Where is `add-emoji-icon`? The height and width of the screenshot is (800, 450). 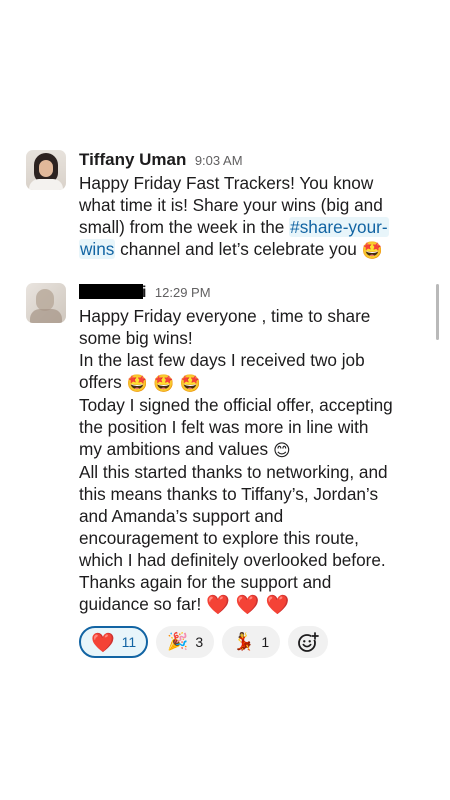 add-emoji-icon is located at coordinates (309, 642).